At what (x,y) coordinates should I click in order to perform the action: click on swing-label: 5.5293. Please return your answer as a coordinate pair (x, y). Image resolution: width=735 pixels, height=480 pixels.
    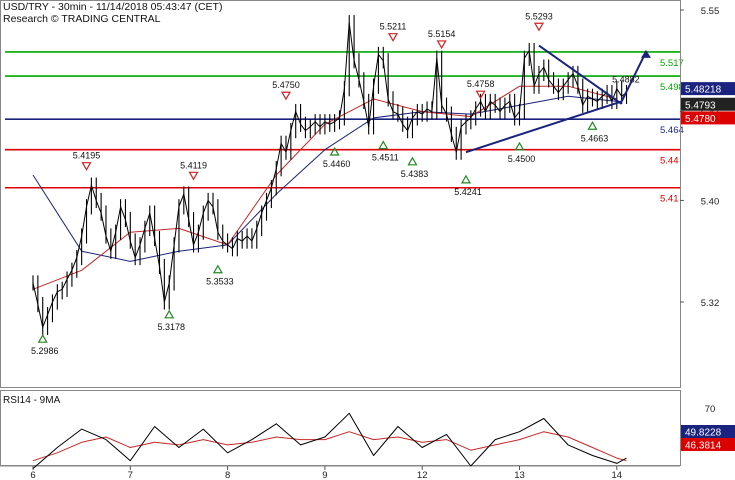
    Looking at the image, I should click on (539, 16).